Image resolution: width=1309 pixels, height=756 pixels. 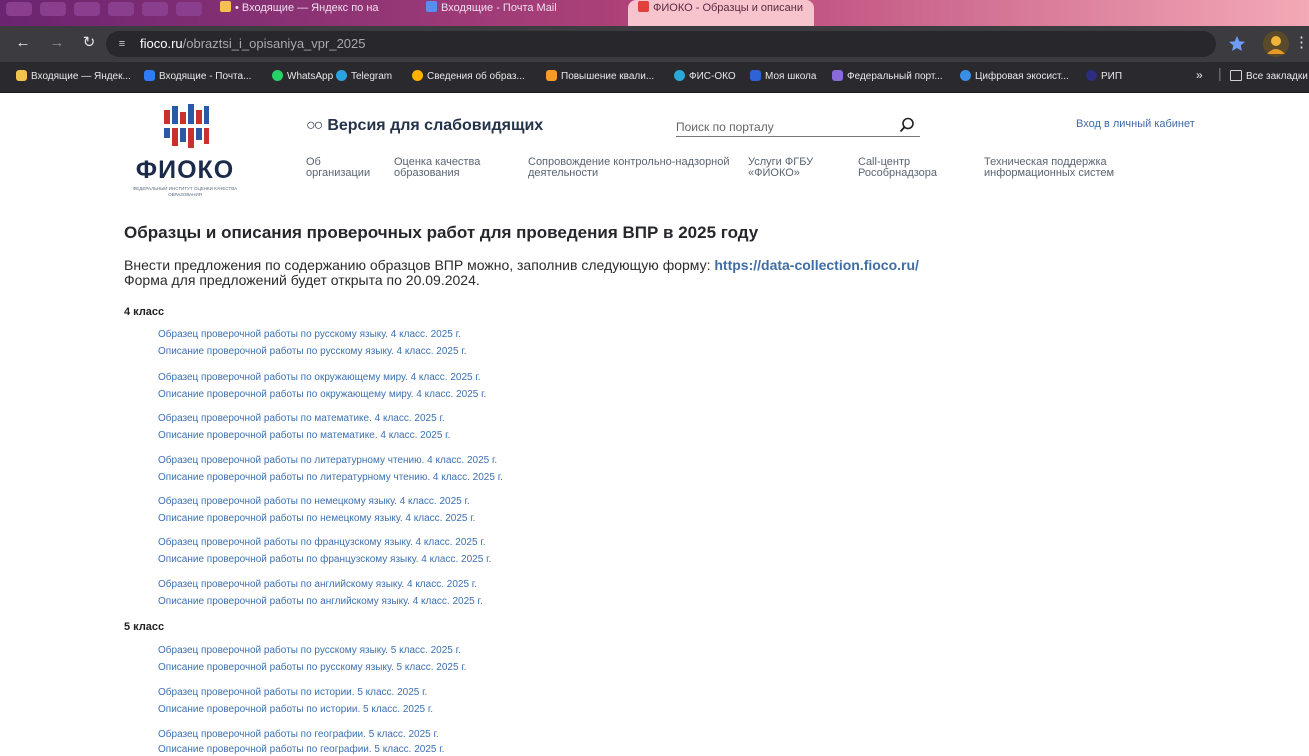 I want to click on fioco-logo-icon, so click(x=186, y=127).